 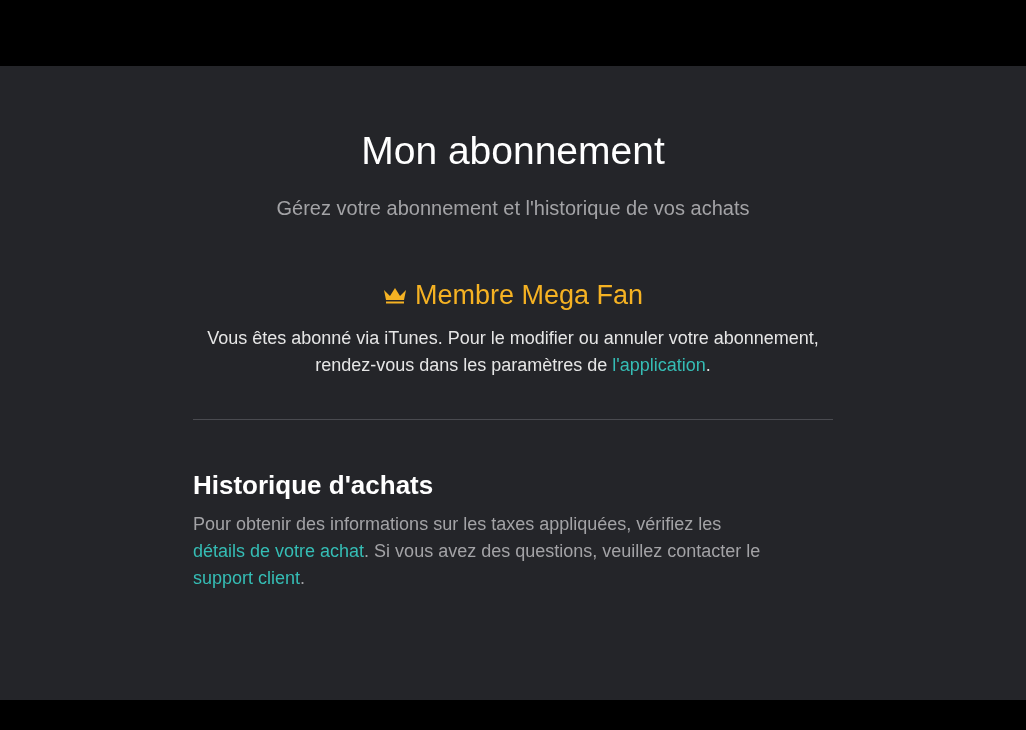 What do you see at coordinates (529, 295) in the screenshot?
I see `membership-title: Membre Mega Fan` at bounding box center [529, 295].